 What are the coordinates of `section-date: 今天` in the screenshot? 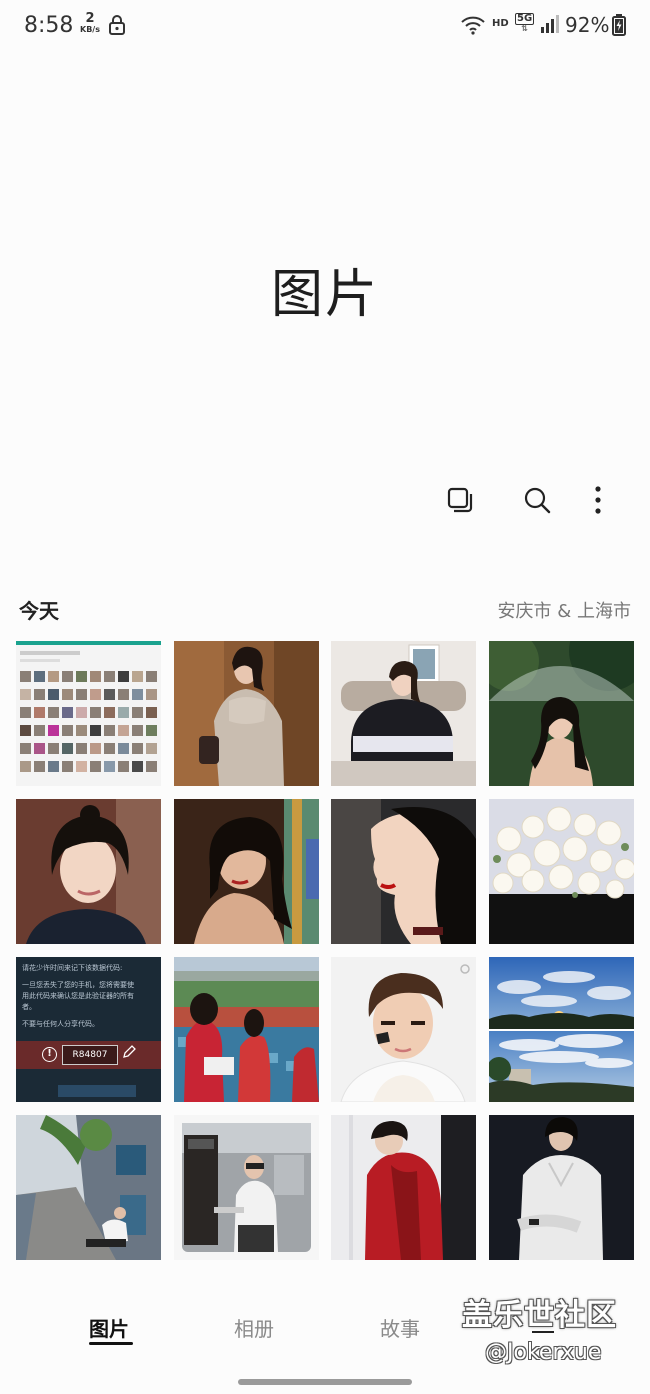 It's located at (39, 611).